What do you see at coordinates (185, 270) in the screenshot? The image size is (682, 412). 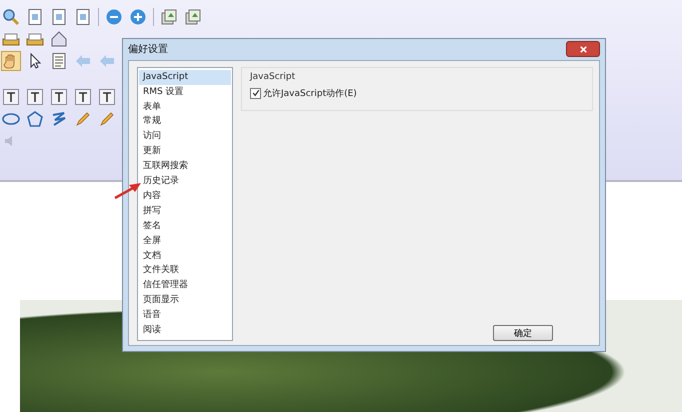 I see `category-item: 文件关联` at bounding box center [185, 270].